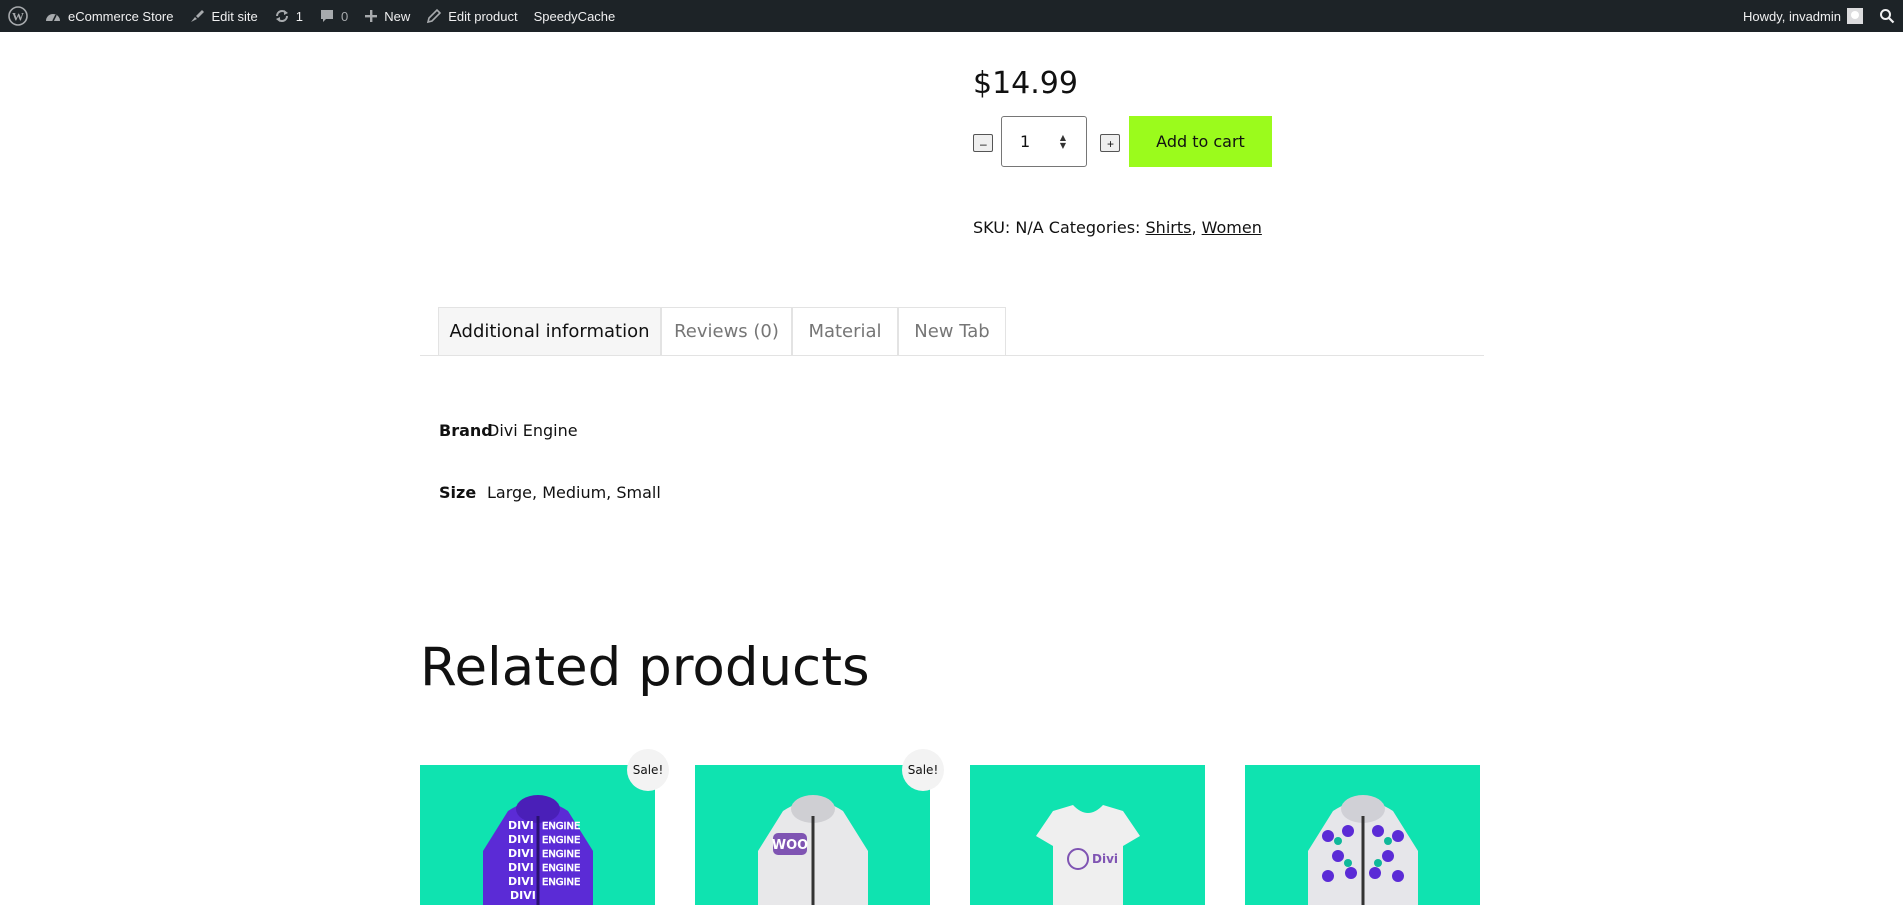 This screenshot has width=1903, height=905. Describe the element at coordinates (483, 16) in the screenshot. I see `edit-product-label: Edit product` at that location.